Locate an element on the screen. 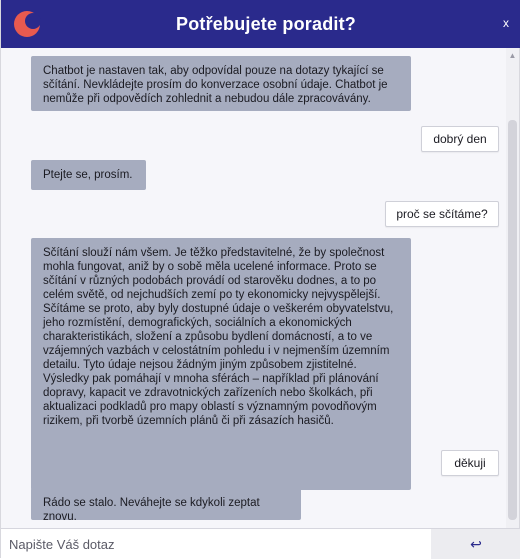 The width and height of the screenshot is (520, 559). bot-message-prompt: Ptejte se, prosím. is located at coordinates (88, 175).